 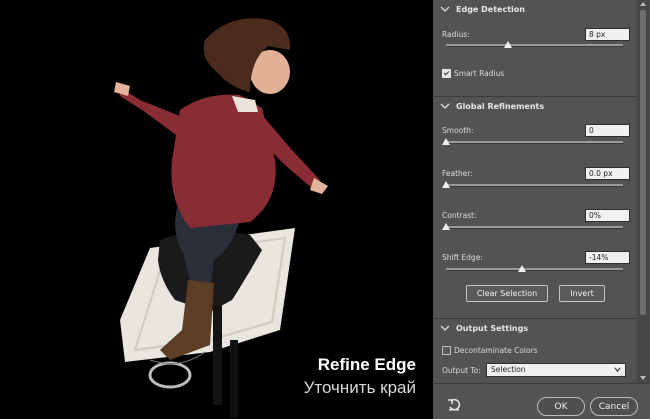 What do you see at coordinates (446, 184) in the screenshot?
I see `feather-slider-thumb` at bounding box center [446, 184].